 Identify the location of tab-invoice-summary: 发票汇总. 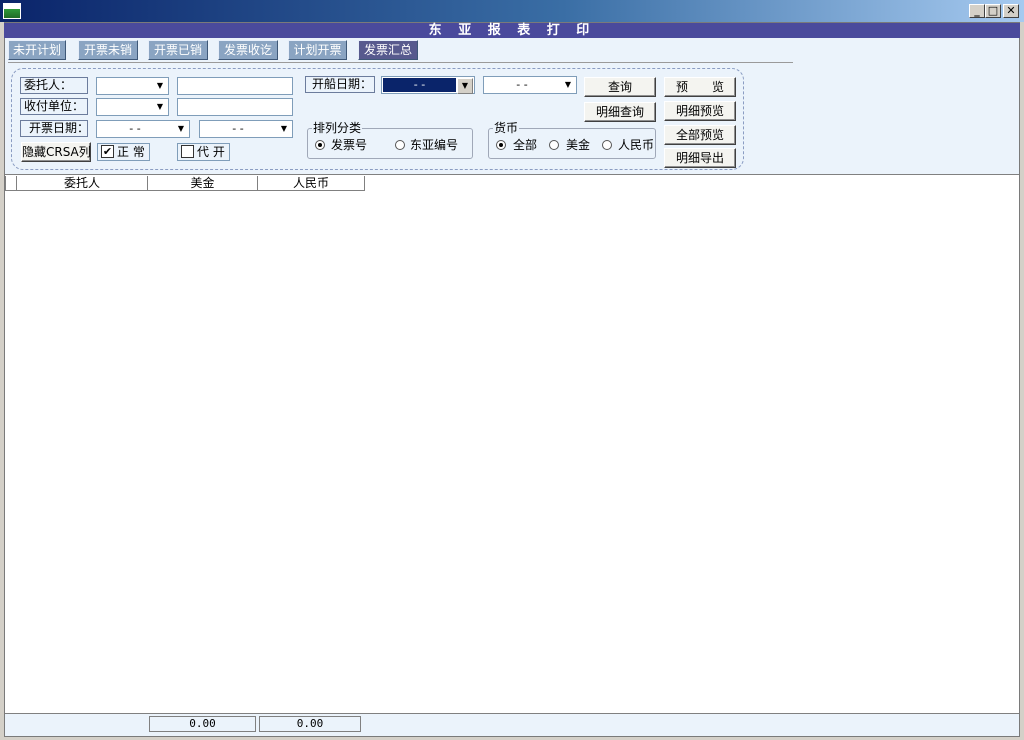
(388, 50).